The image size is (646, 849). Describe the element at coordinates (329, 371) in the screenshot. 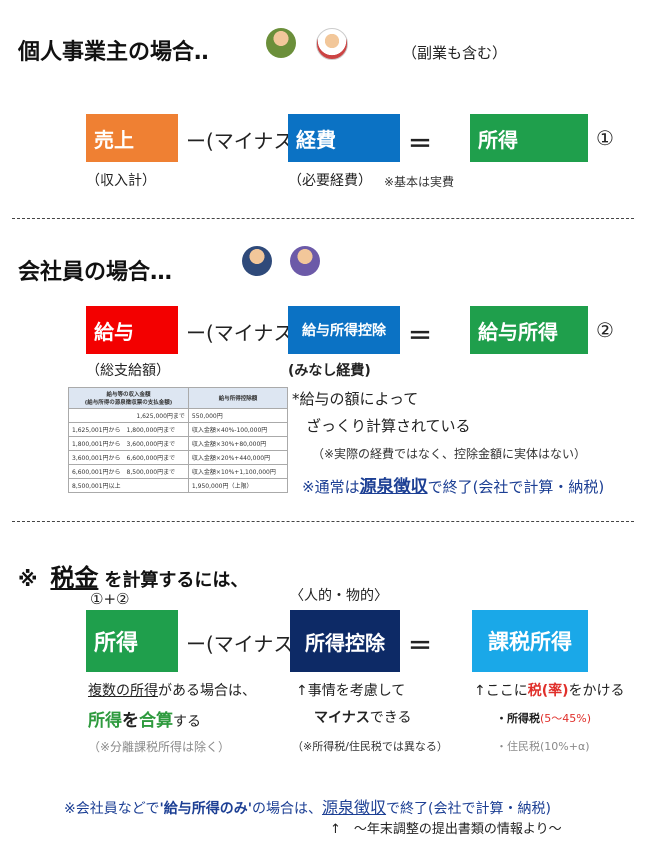

I see `label-minashi: (みなし経費)` at that location.